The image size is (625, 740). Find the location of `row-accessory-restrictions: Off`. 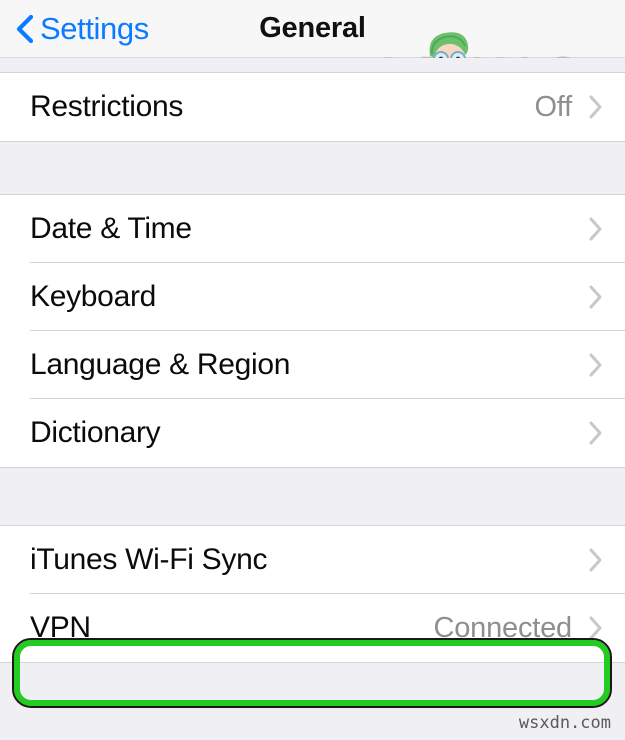

row-accessory-restrictions: Off is located at coordinates (579, 106).